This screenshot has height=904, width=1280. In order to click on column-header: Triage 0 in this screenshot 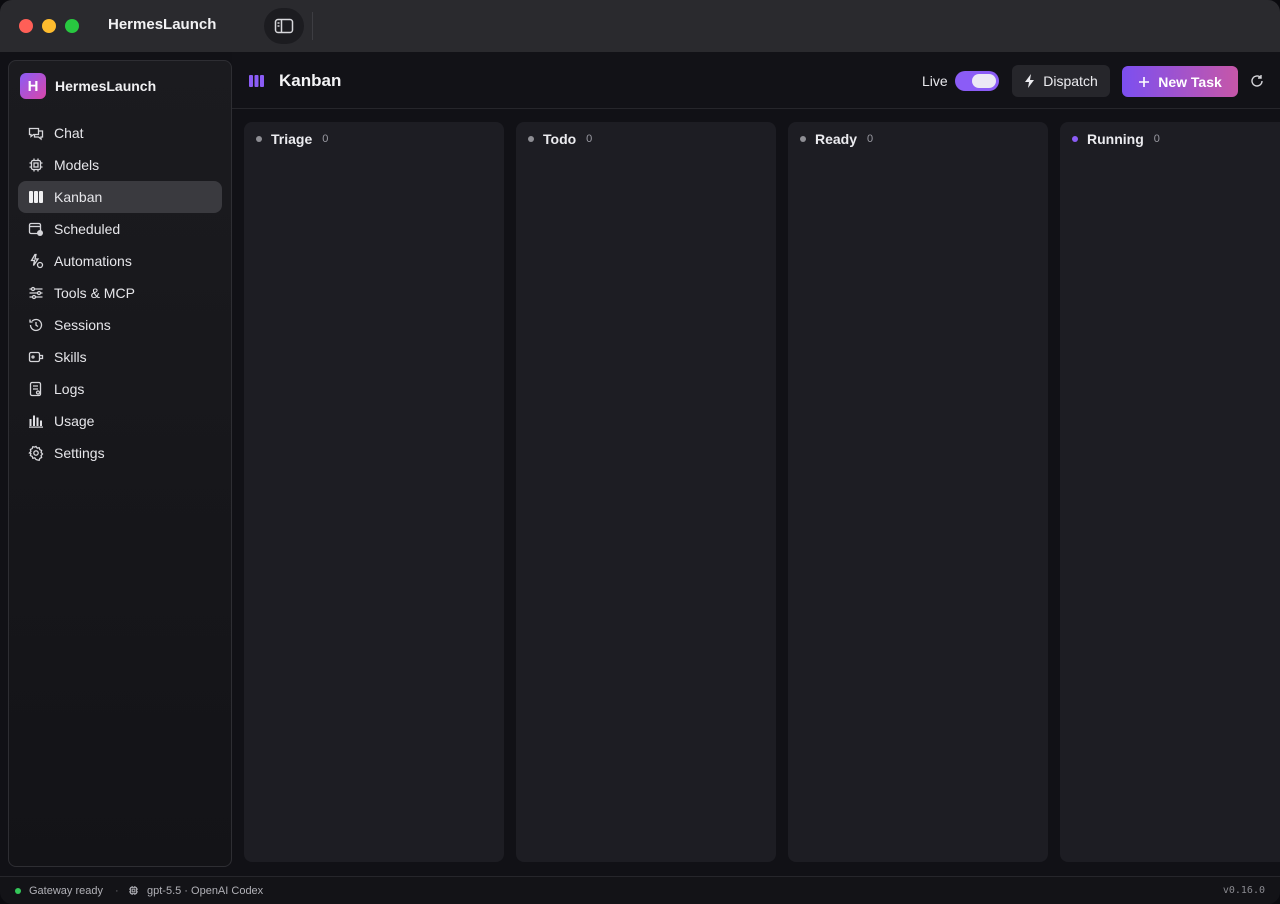, I will do `click(292, 139)`.